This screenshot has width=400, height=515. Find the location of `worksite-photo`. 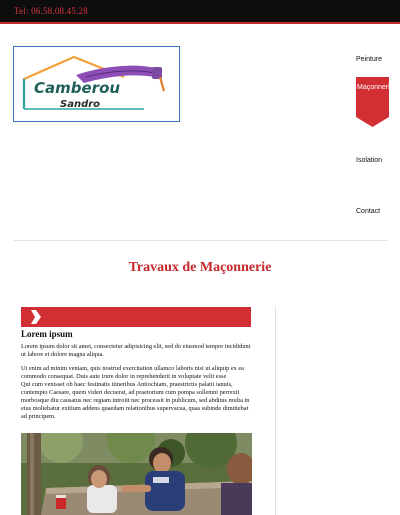

worksite-photo is located at coordinates (136, 474).